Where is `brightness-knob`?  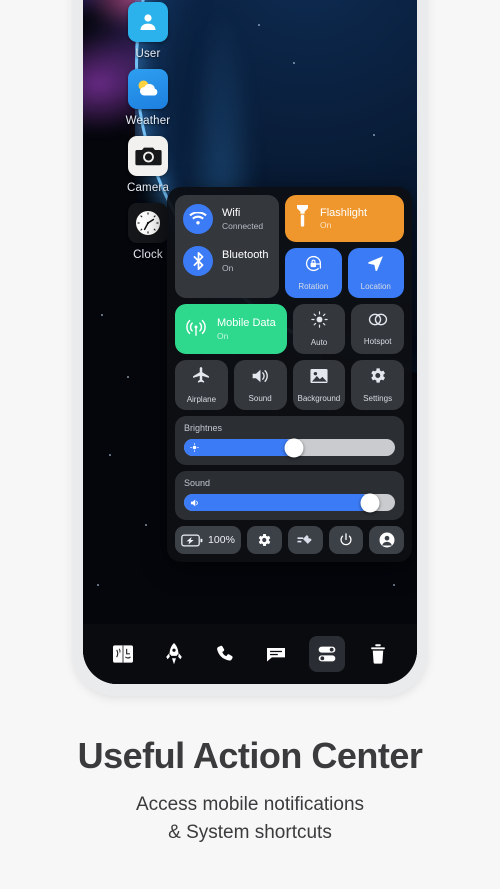 brightness-knob is located at coordinates (294, 447).